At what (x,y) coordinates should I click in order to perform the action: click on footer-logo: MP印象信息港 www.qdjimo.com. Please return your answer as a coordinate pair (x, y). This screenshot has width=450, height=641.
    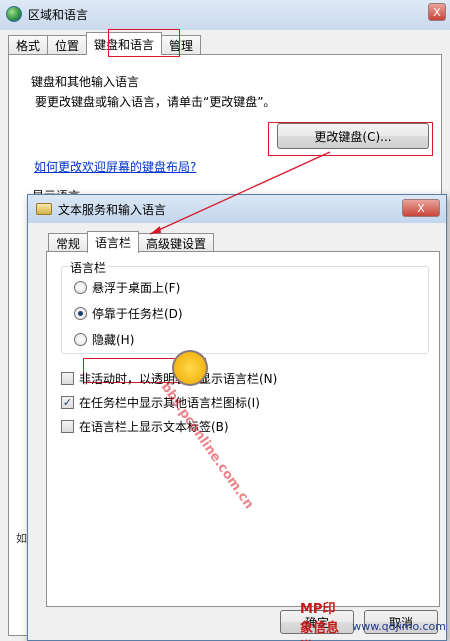
    Looking at the image, I should click on (375, 621).